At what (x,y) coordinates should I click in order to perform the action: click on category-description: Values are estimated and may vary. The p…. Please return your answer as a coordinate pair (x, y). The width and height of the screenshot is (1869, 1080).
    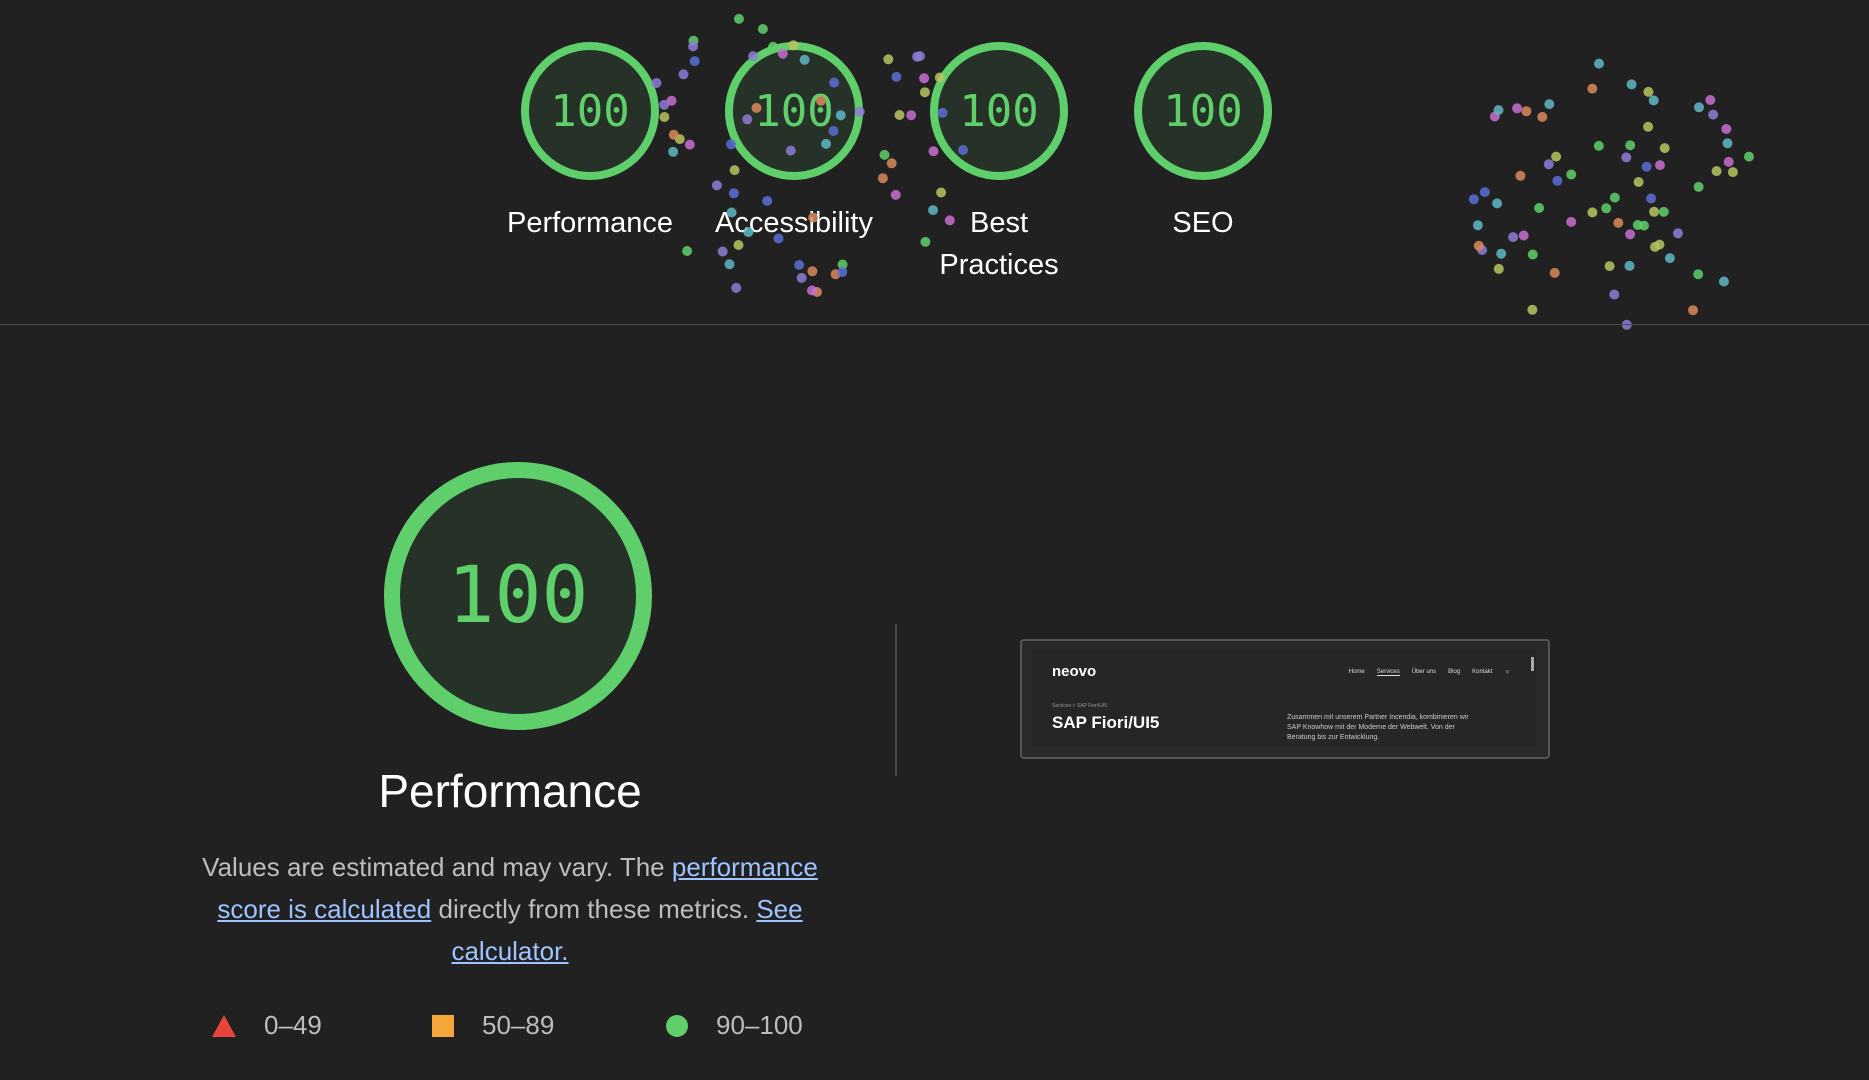
    Looking at the image, I should click on (510, 909).